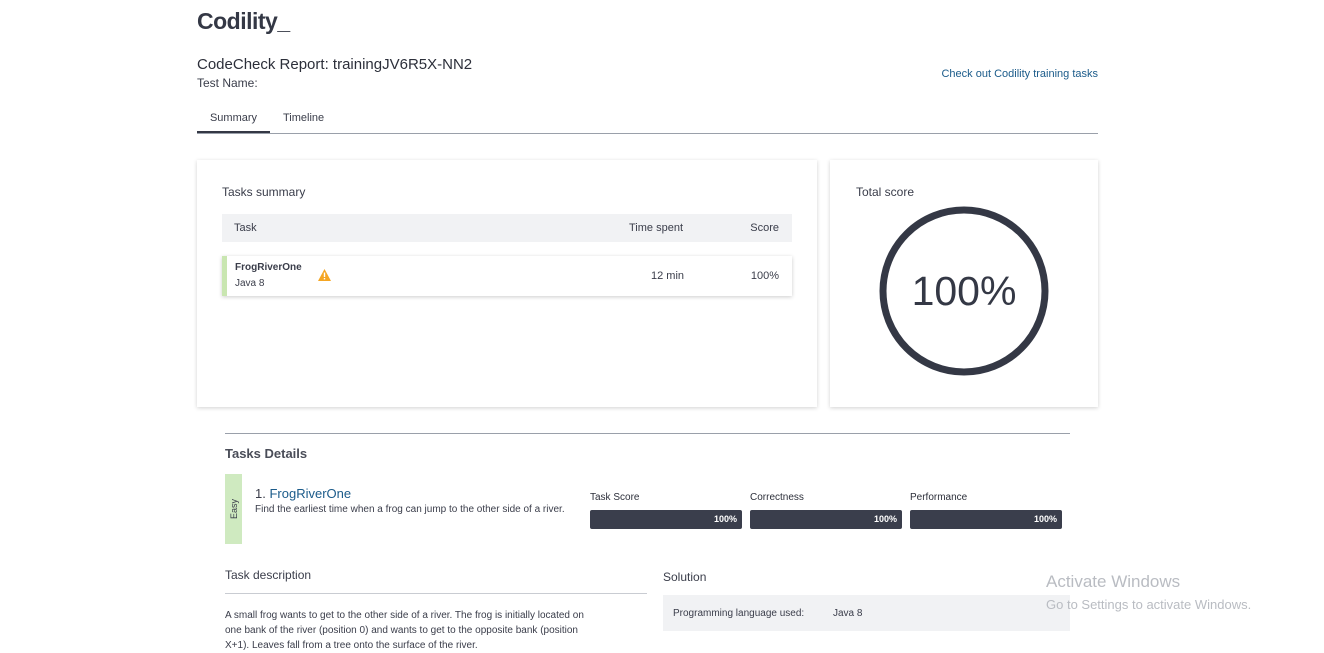 This screenshot has height=653, width=1324. I want to click on language-value: Java 8, so click(848, 613).